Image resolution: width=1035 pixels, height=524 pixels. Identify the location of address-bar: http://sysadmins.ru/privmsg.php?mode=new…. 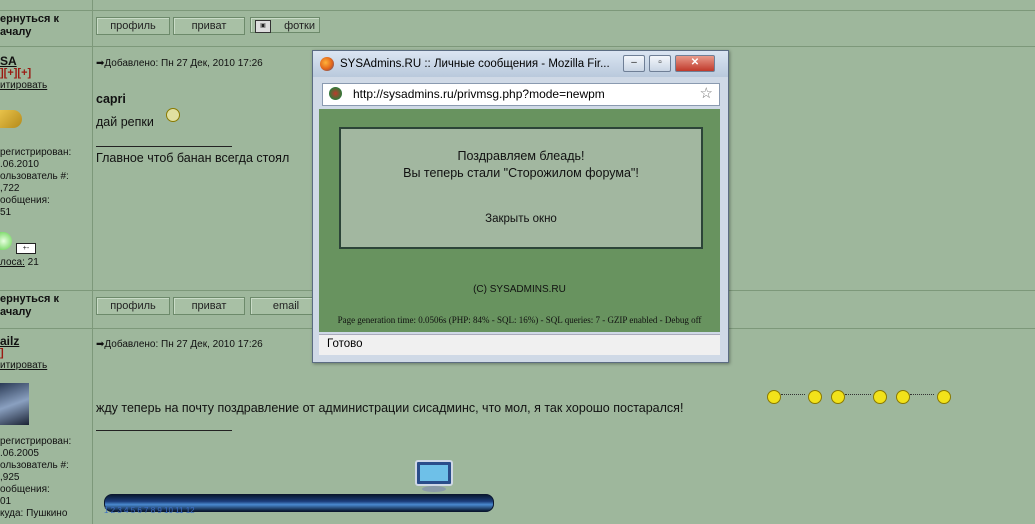
(521, 94).